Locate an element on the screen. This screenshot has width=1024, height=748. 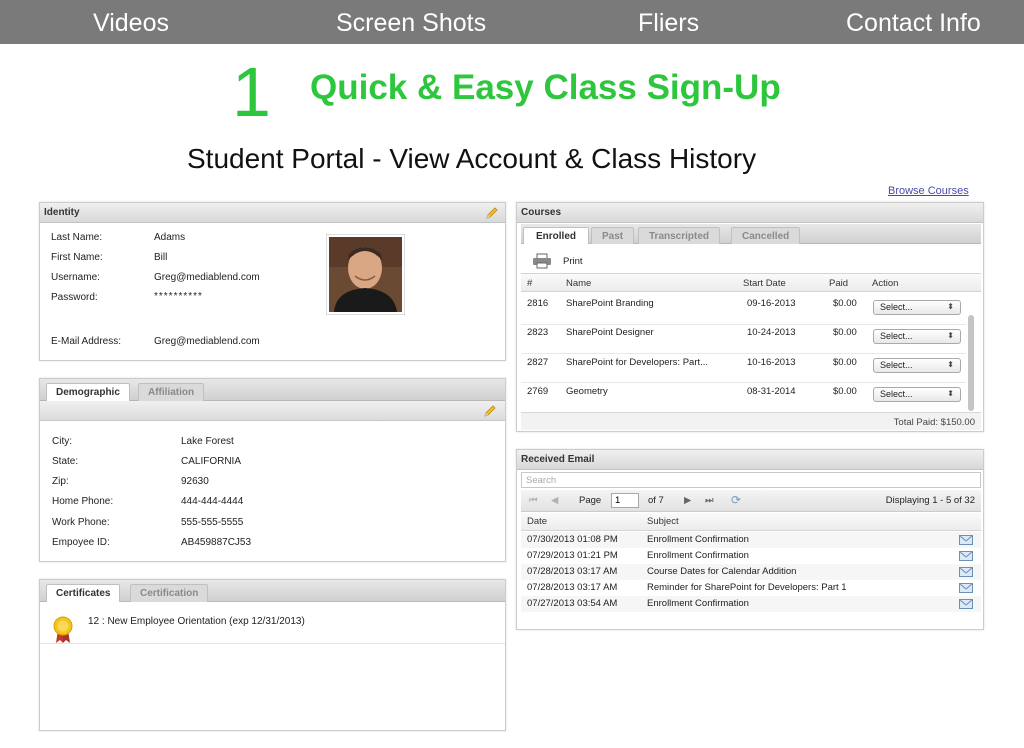
column-header: Date is located at coordinates (537, 521).